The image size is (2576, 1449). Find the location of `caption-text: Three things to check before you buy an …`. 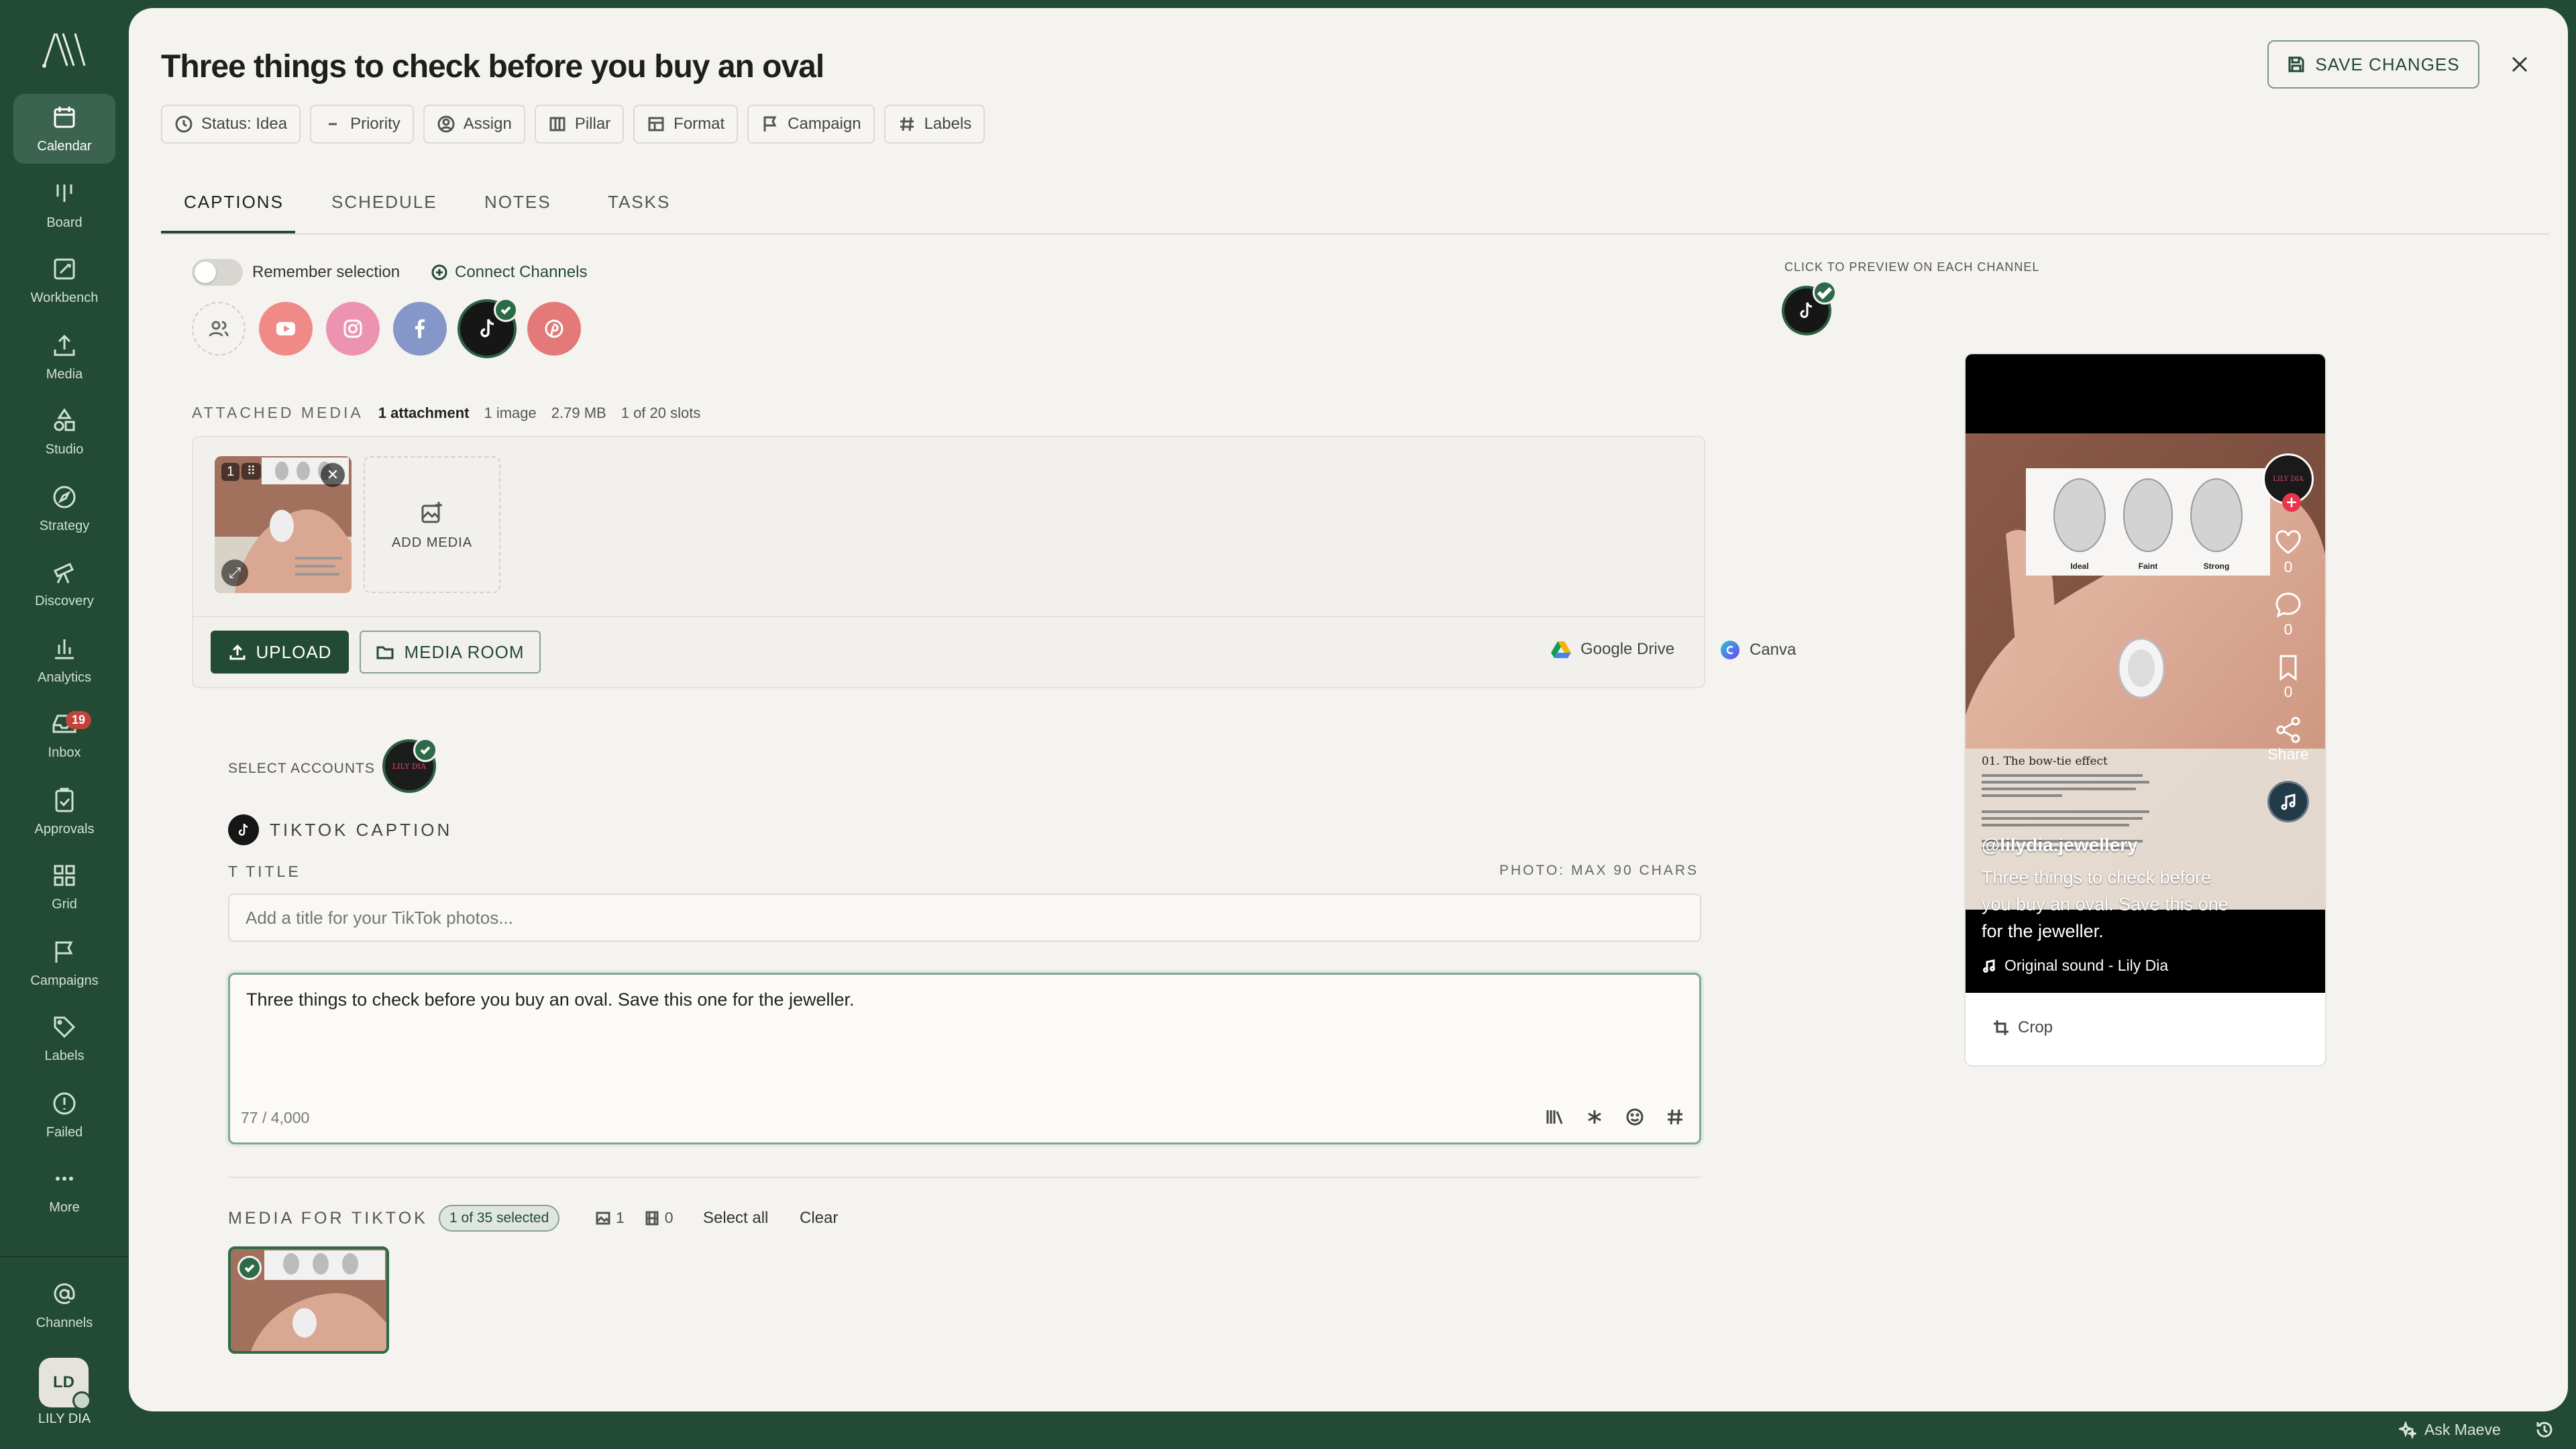

caption-text: Three things to check before you buy an … is located at coordinates (550, 999).